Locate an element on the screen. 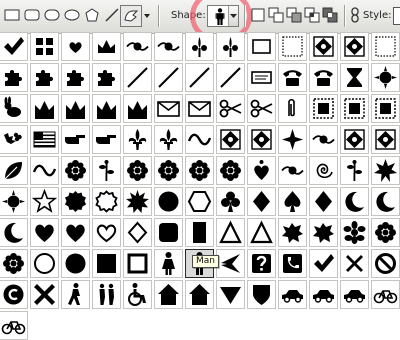  subtract-from-shape-area-icon is located at coordinates (294, 15).